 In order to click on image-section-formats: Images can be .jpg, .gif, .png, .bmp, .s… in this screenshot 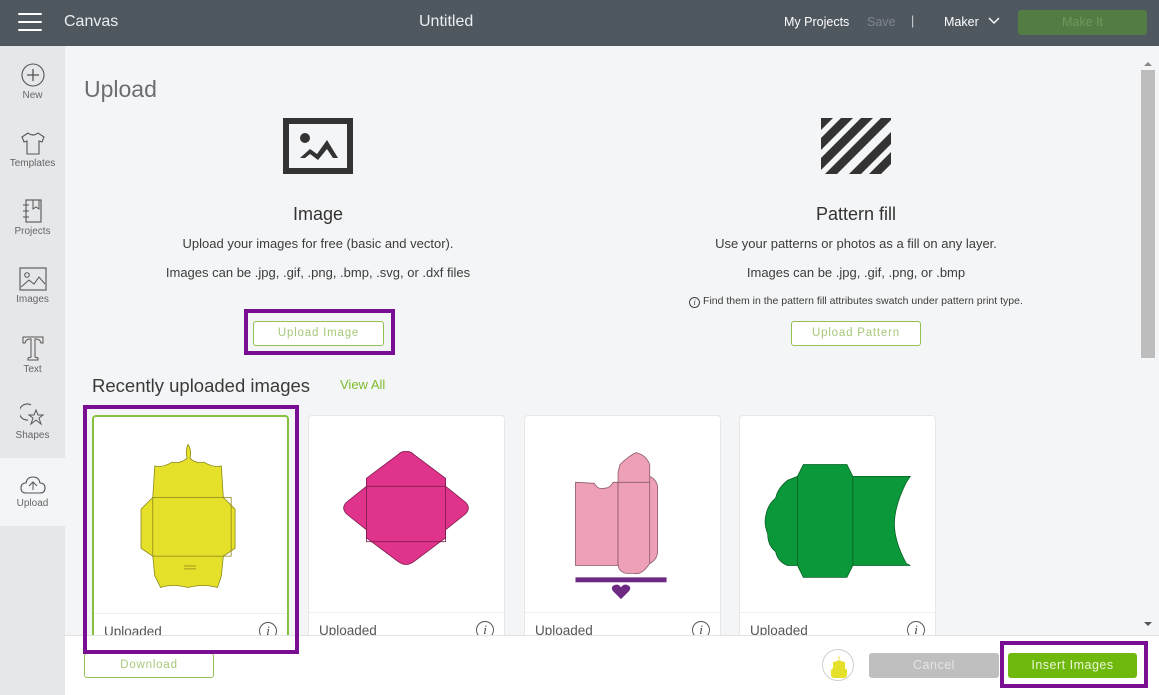, I will do `click(318, 272)`.